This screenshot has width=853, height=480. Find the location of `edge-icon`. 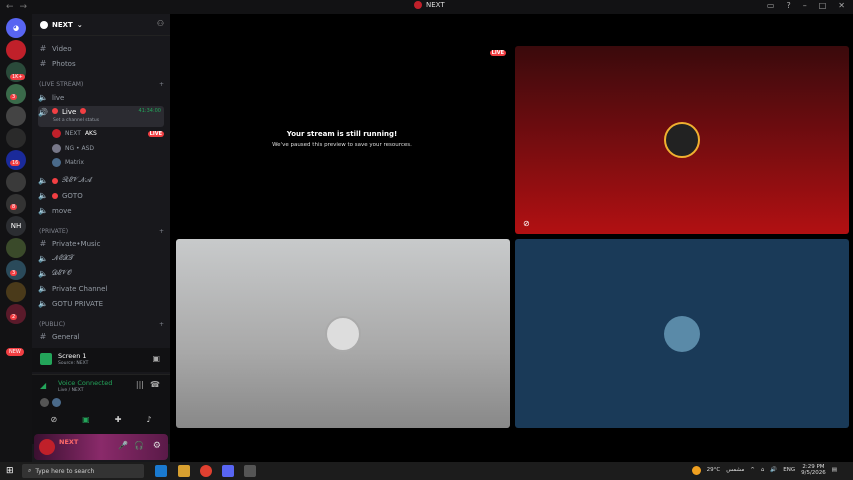

edge-icon is located at coordinates (161, 471).